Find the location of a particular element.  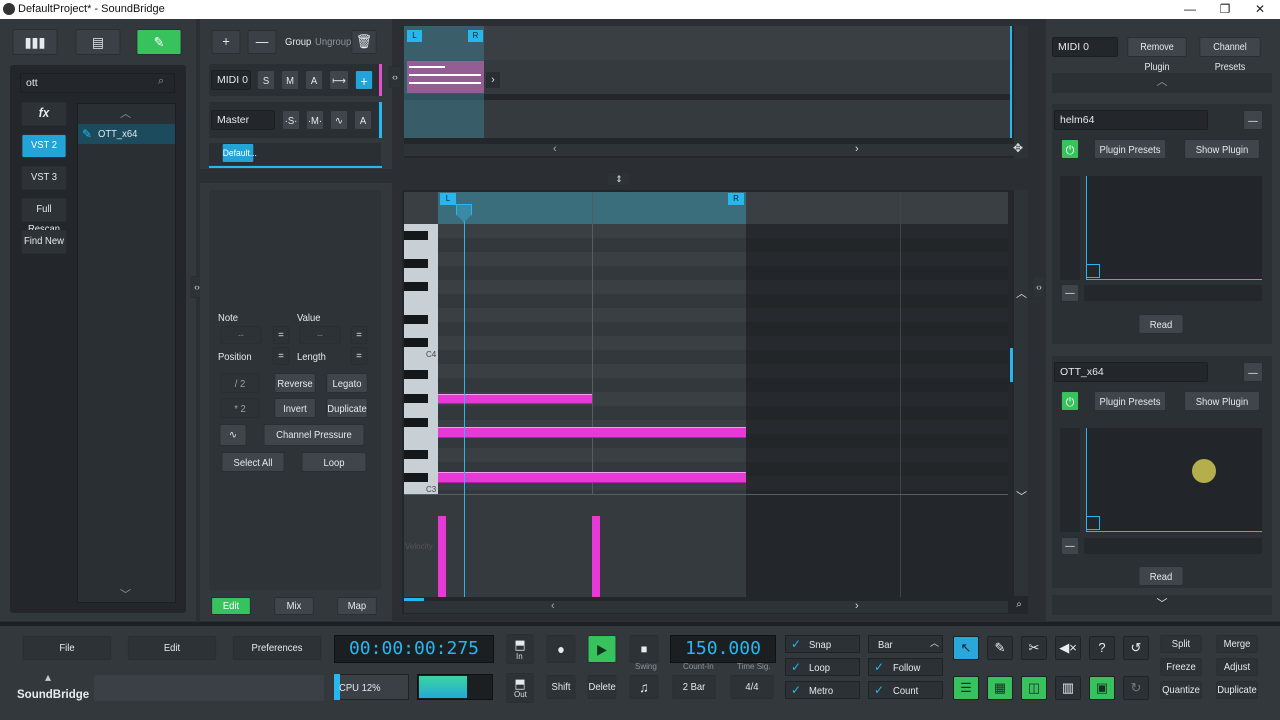

scroll-left-icon: ‹ is located at coordinates (555, 149).